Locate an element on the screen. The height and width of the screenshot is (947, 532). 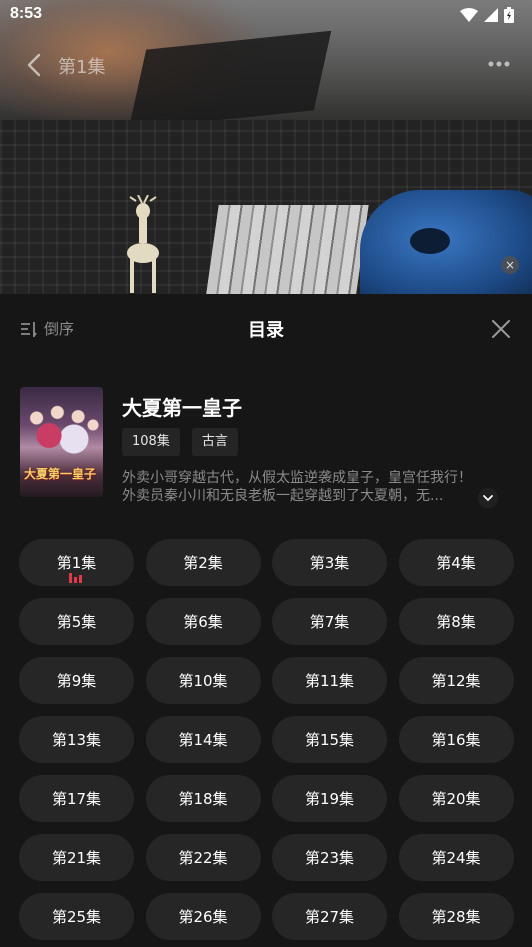
episode-button: 第24集 is located at coordinates (456, 857).